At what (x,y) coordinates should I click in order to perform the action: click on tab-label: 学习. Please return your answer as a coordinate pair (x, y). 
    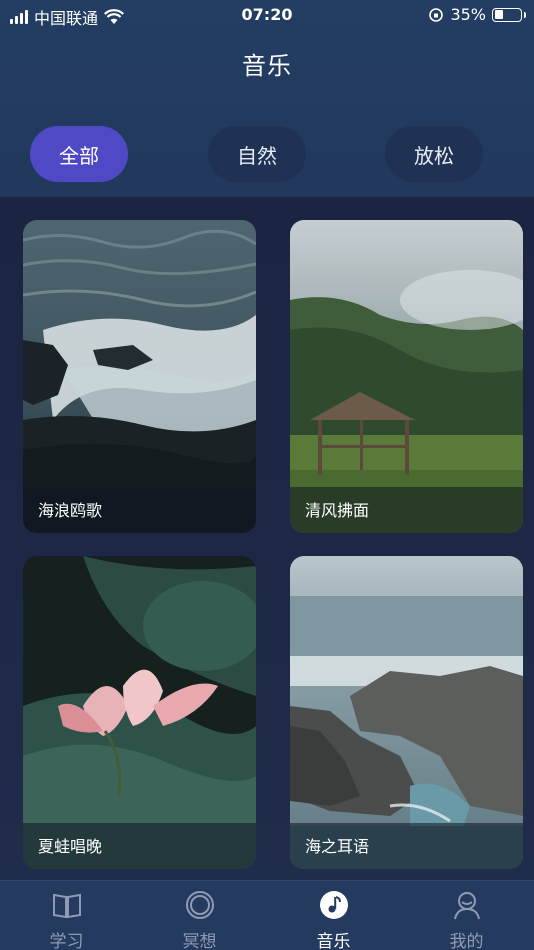
    Looking at the image, I should click on (66, 941).